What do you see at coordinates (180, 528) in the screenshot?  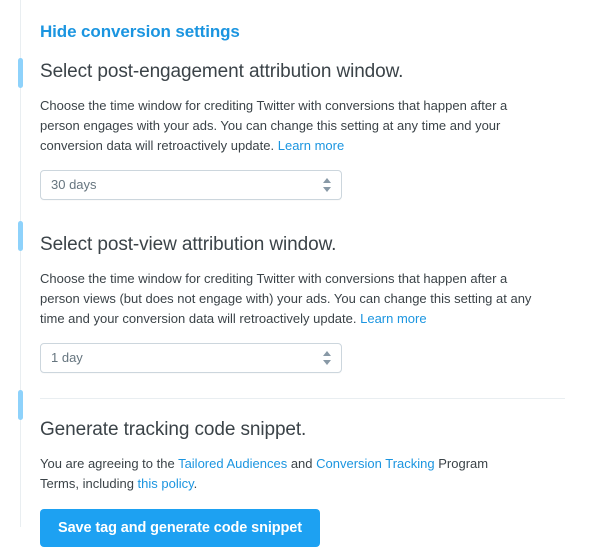 I see `save-tag-and-generate-code-snippet-button: Save tag and generate code snippet` at bounding box center [180, 528].